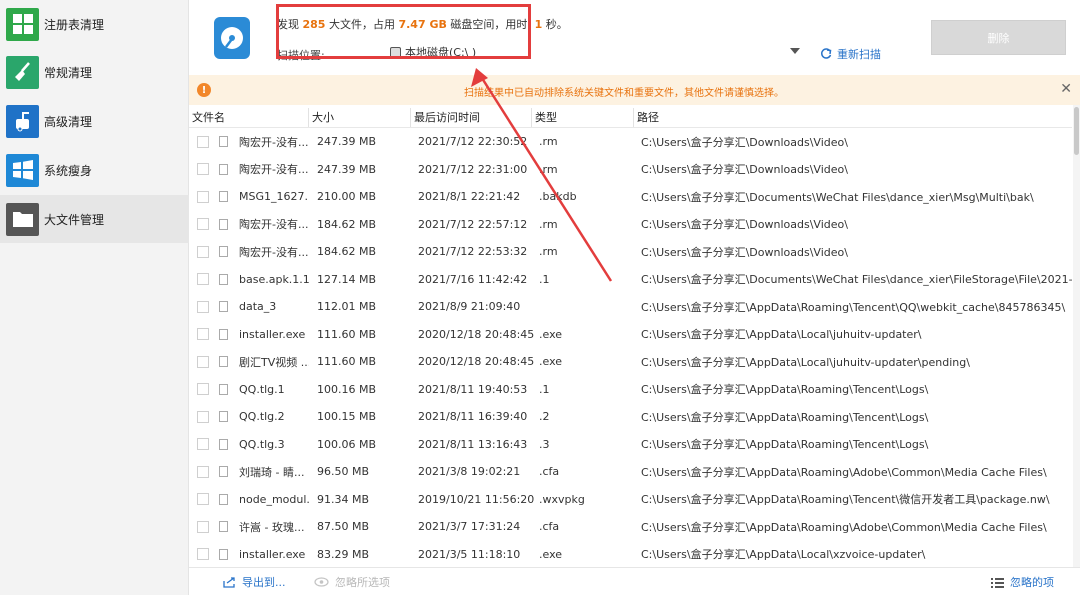 This screenshot has width=1080, height=595. Describe the element at coordinates (232, 38) in the screenshot. I see `disk-scan-icon` at that location.